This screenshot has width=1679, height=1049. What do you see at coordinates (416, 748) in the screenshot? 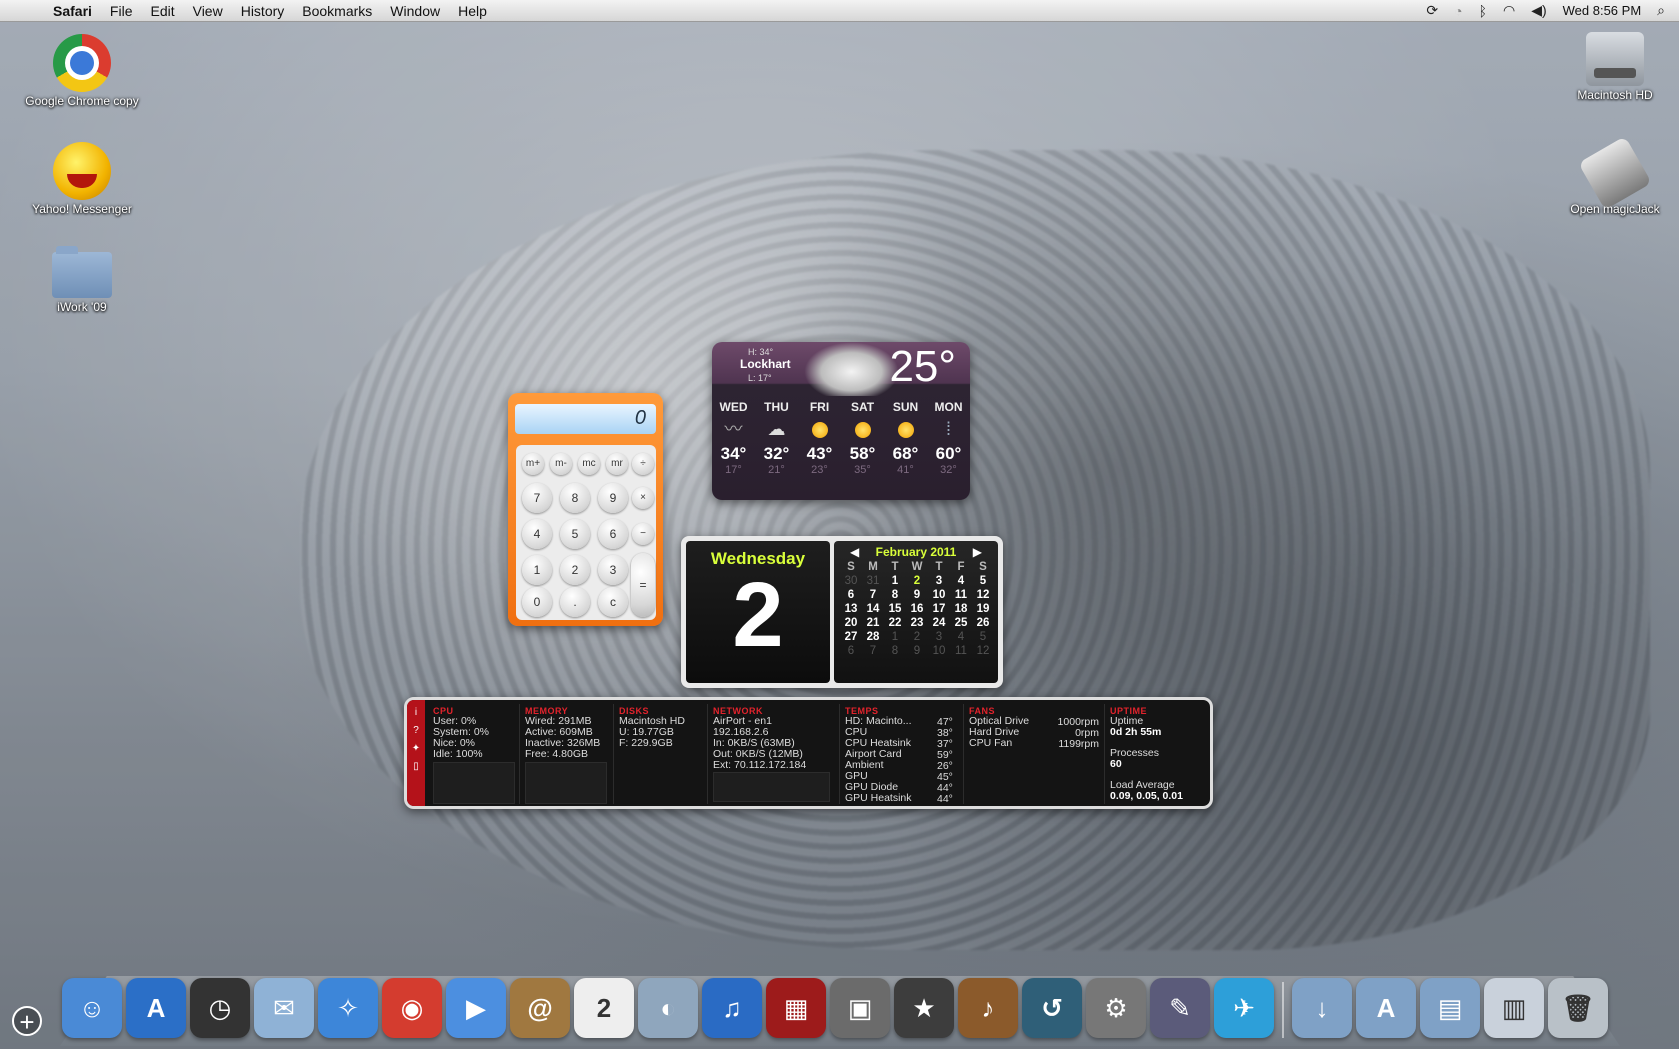
I see `pulse-icon: ✦` at bounding box center [416, 748].